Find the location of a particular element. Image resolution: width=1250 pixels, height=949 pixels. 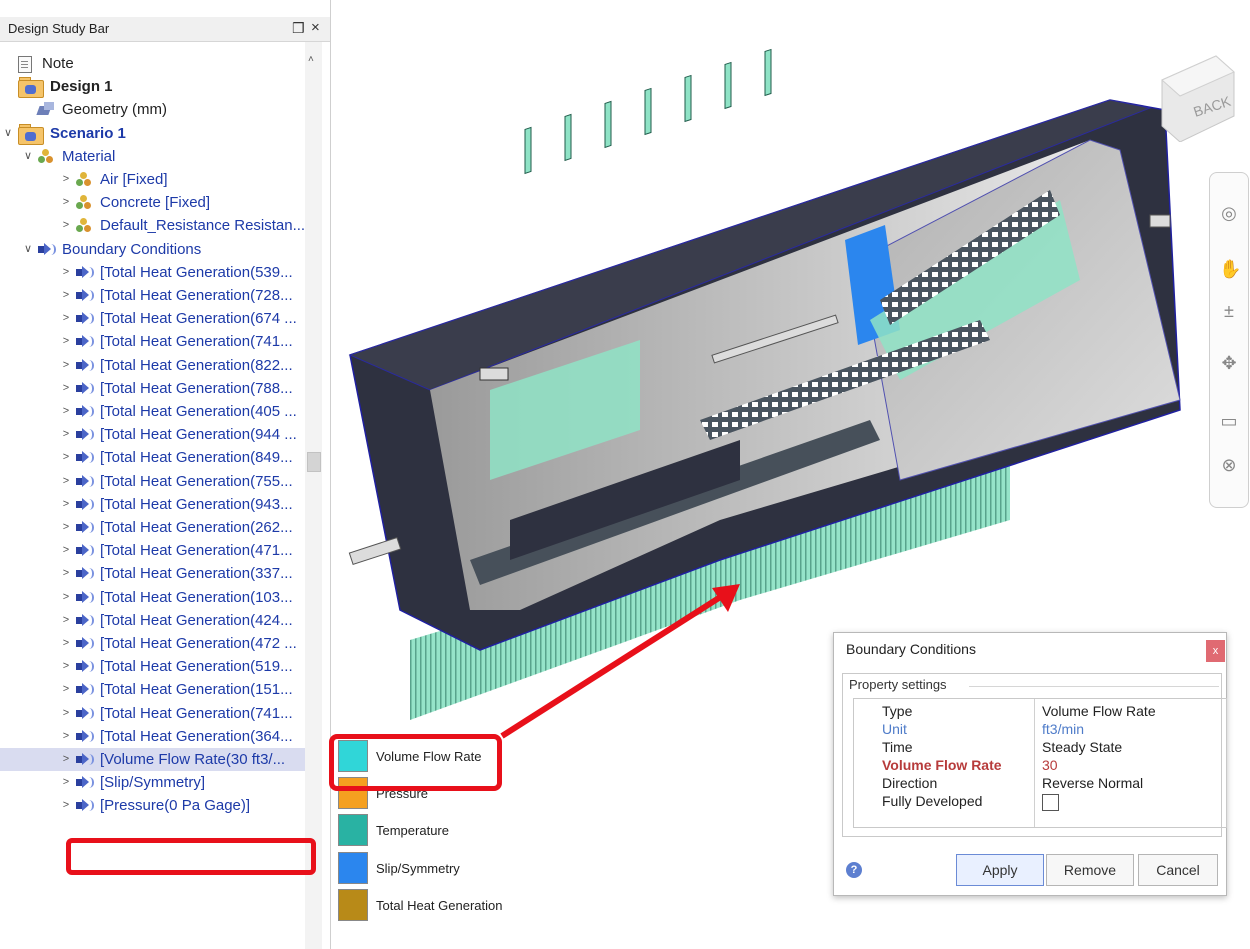

orbit-icon: ✥ is located at coordinates (1229, 363).